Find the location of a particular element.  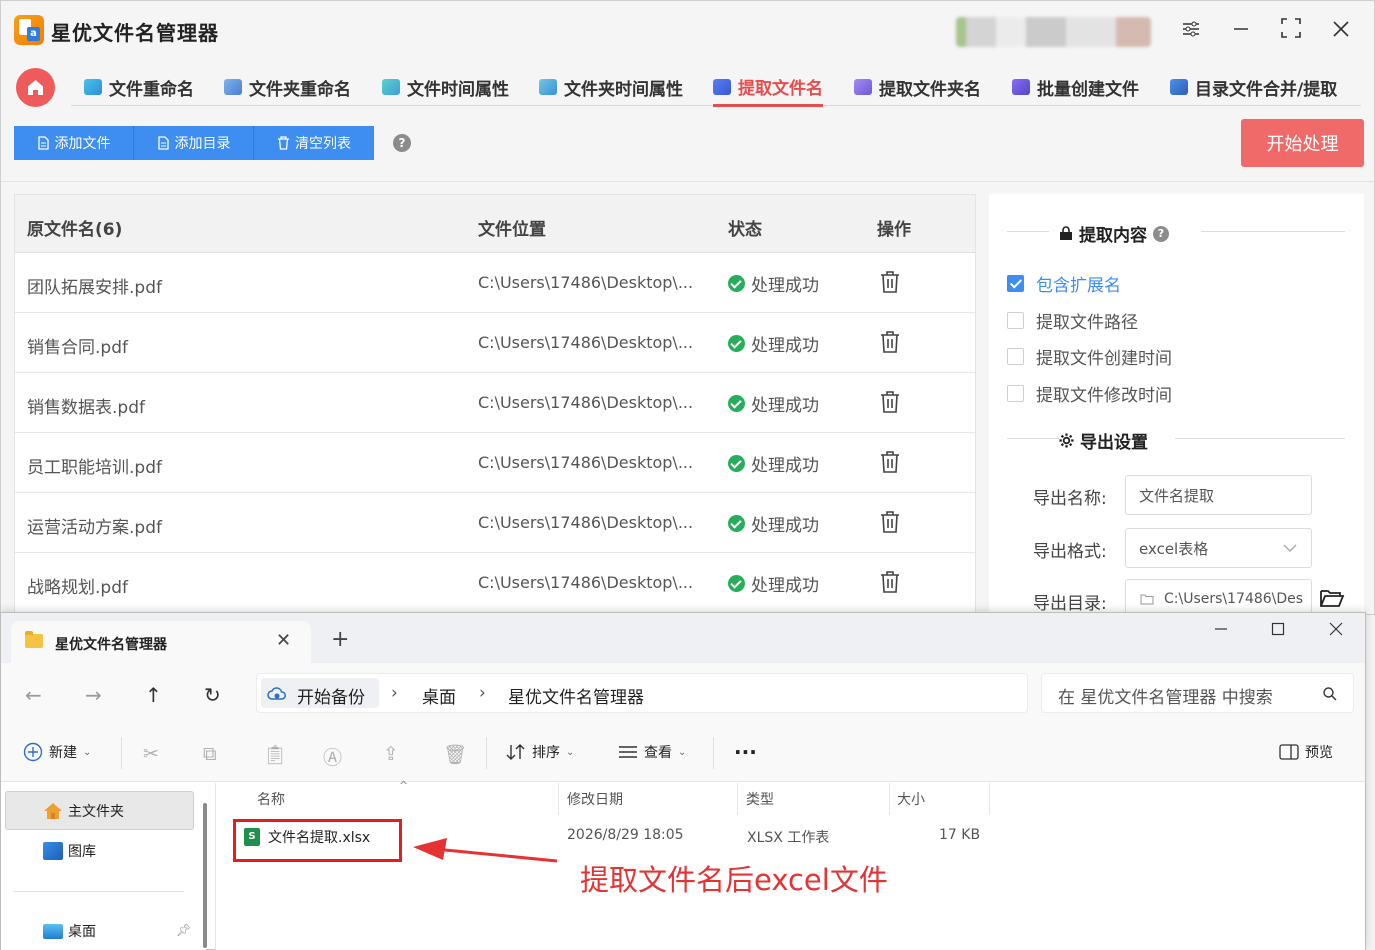

nav-desktop: 桌面 is located at coordinates (69, 931).